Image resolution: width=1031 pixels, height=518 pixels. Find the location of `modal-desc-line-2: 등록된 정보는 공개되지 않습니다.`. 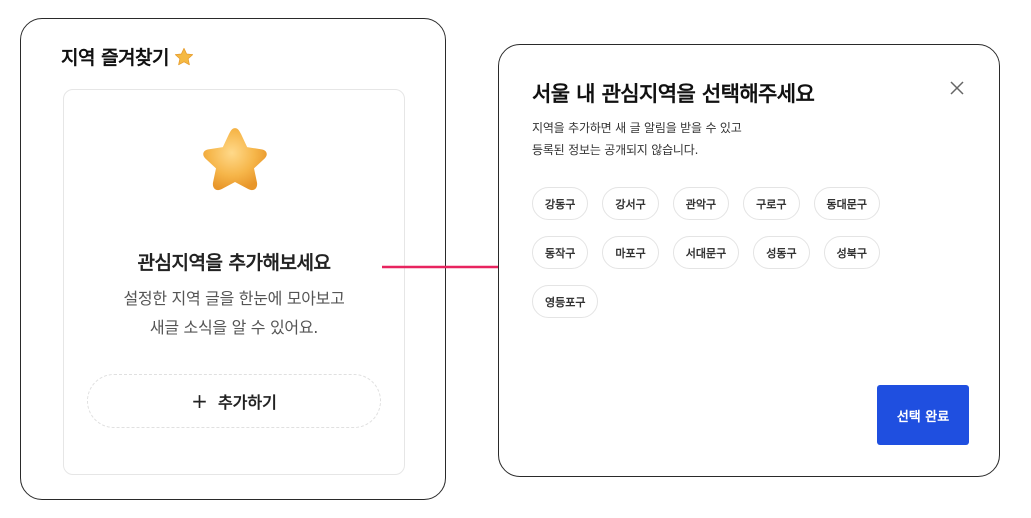

modal-desc-line-2: 등록된 정보는 공개되지 않습니다. is located at coordinates (615, 150).